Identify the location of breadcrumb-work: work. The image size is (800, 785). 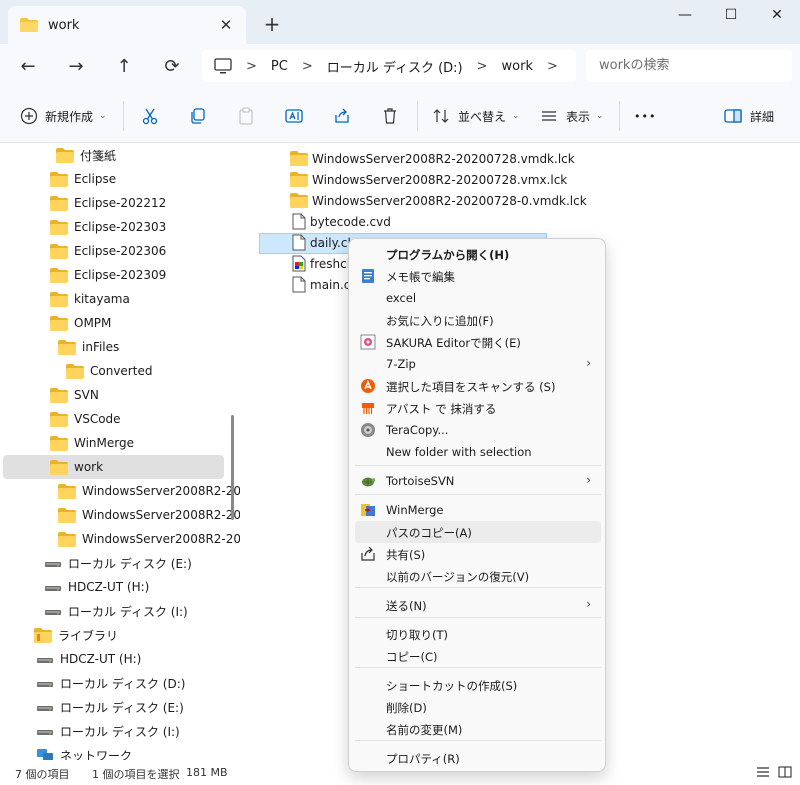
(517, 66).